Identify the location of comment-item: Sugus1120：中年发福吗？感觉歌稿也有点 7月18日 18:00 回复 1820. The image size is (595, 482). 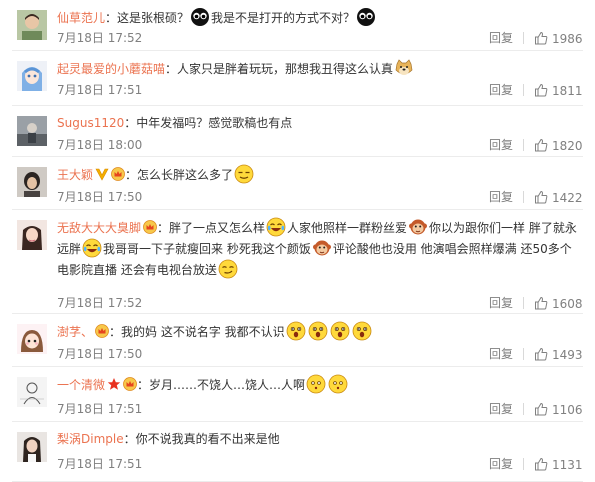
(297, 131).